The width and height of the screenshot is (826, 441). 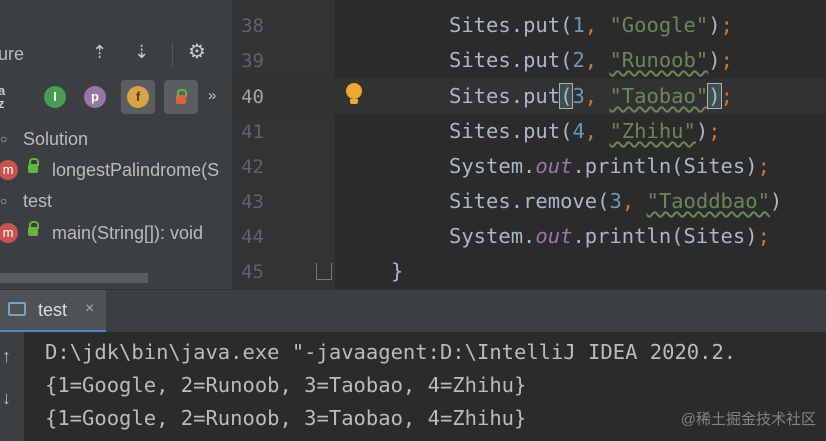 What do you see at coordinates (95, 97) in the screenshot?
I see `show-properties-icon: p` at bounding box center [95, 97].